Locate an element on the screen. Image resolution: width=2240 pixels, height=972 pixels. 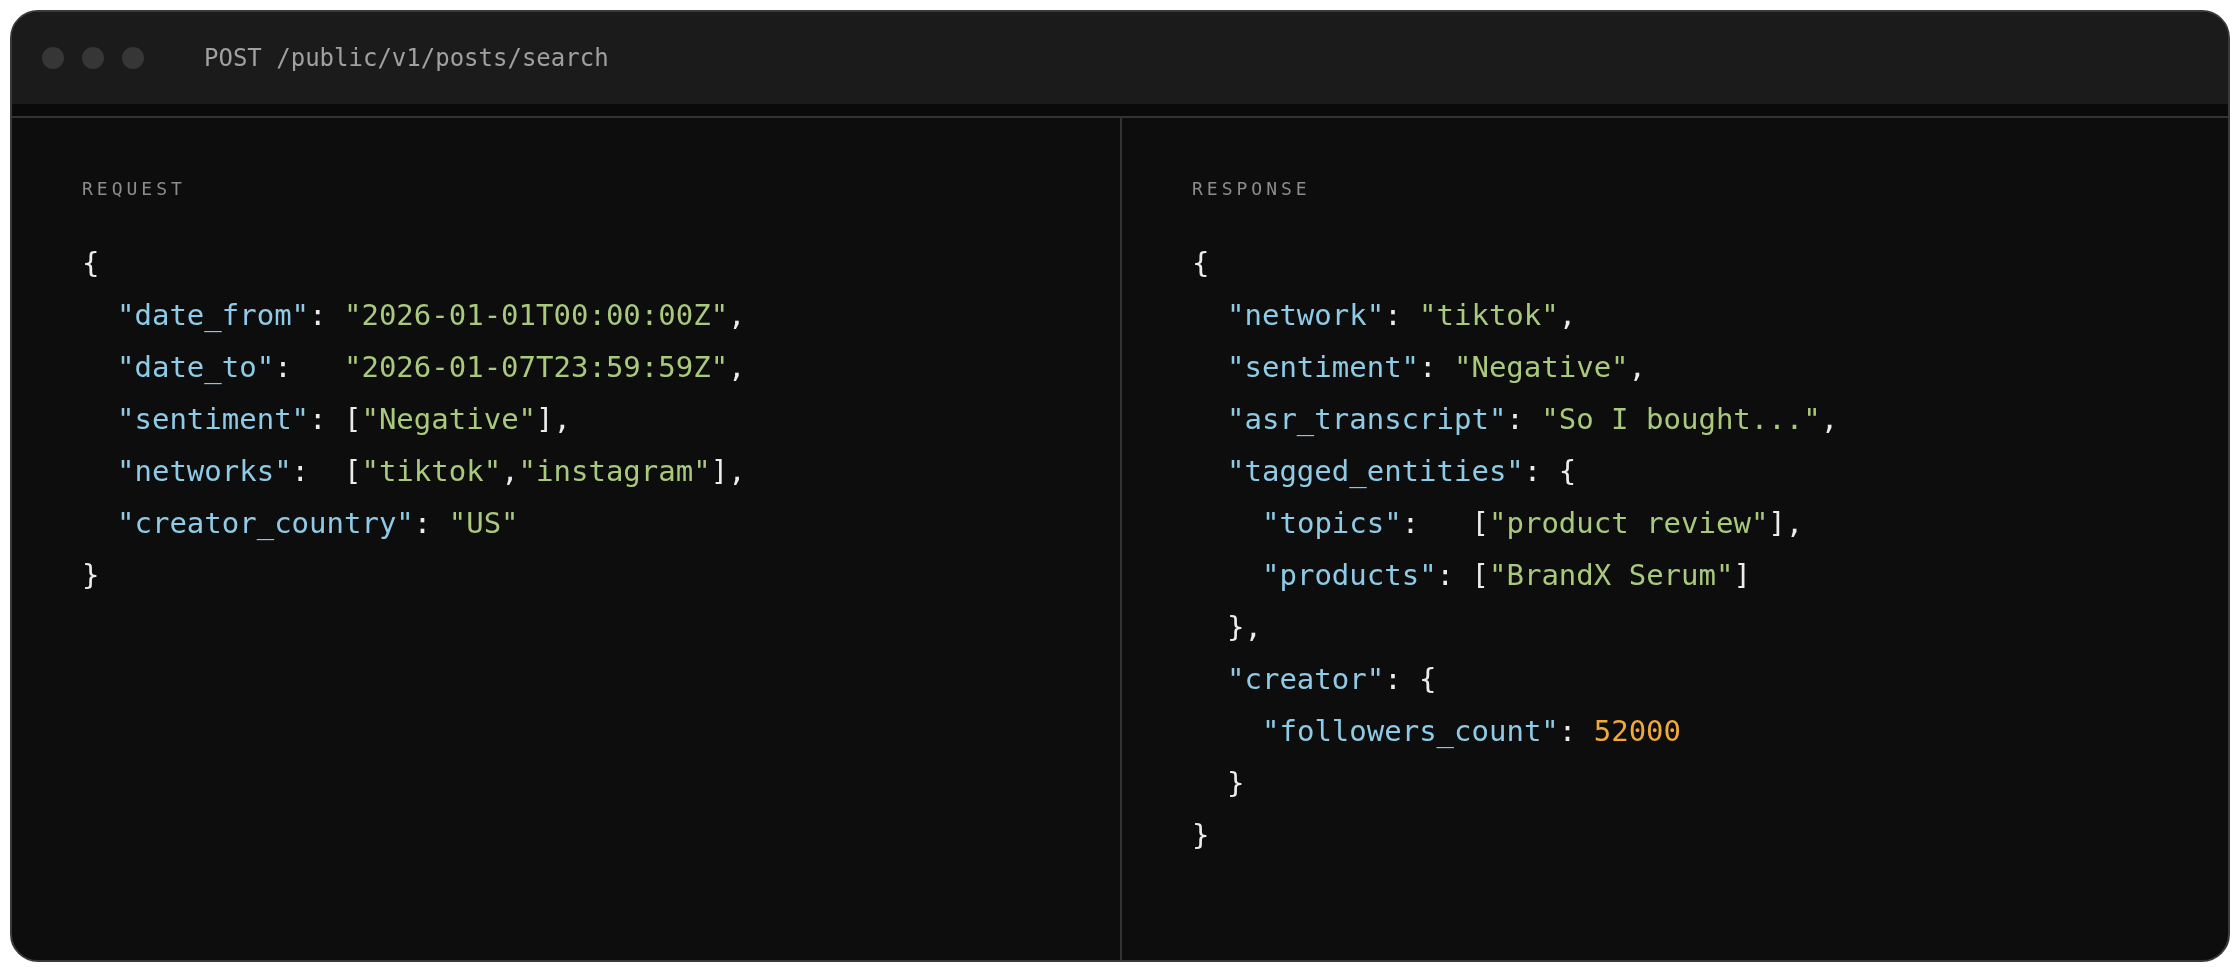
json-number: 52000 is located at coordinates (1637, 731).